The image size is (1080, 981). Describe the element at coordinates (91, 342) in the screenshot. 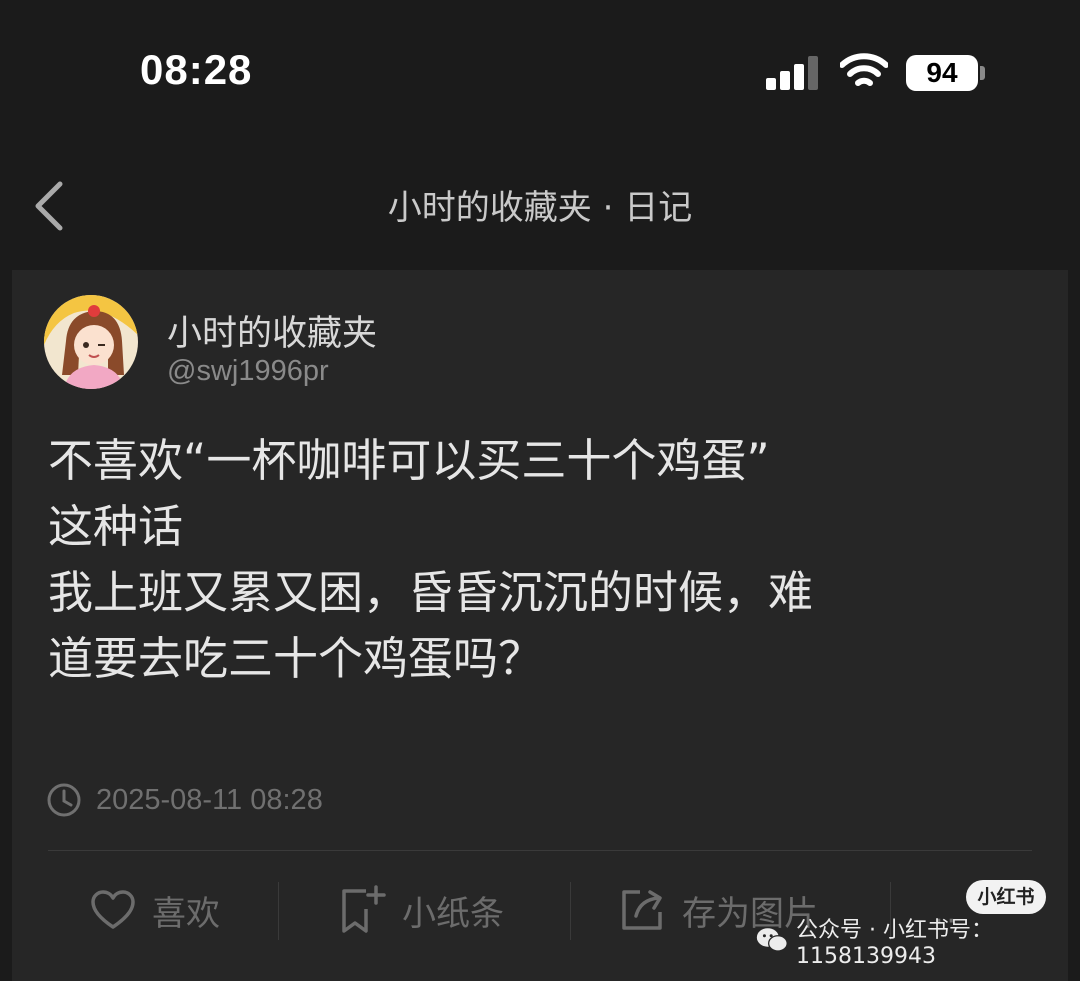

I see `avatar` at that location.